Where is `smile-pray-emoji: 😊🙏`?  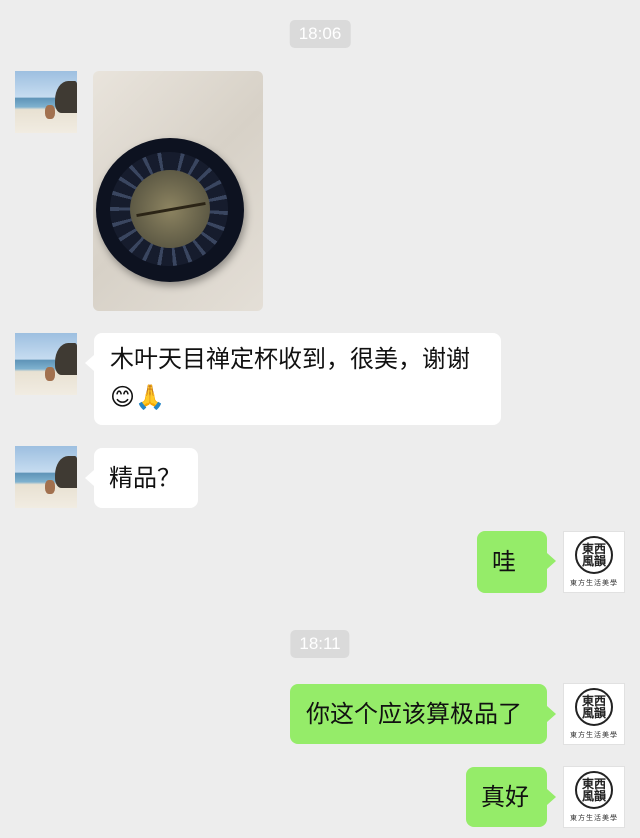 smile-pray-emoji: 😊🙏 is located at coordinates (137, 397).